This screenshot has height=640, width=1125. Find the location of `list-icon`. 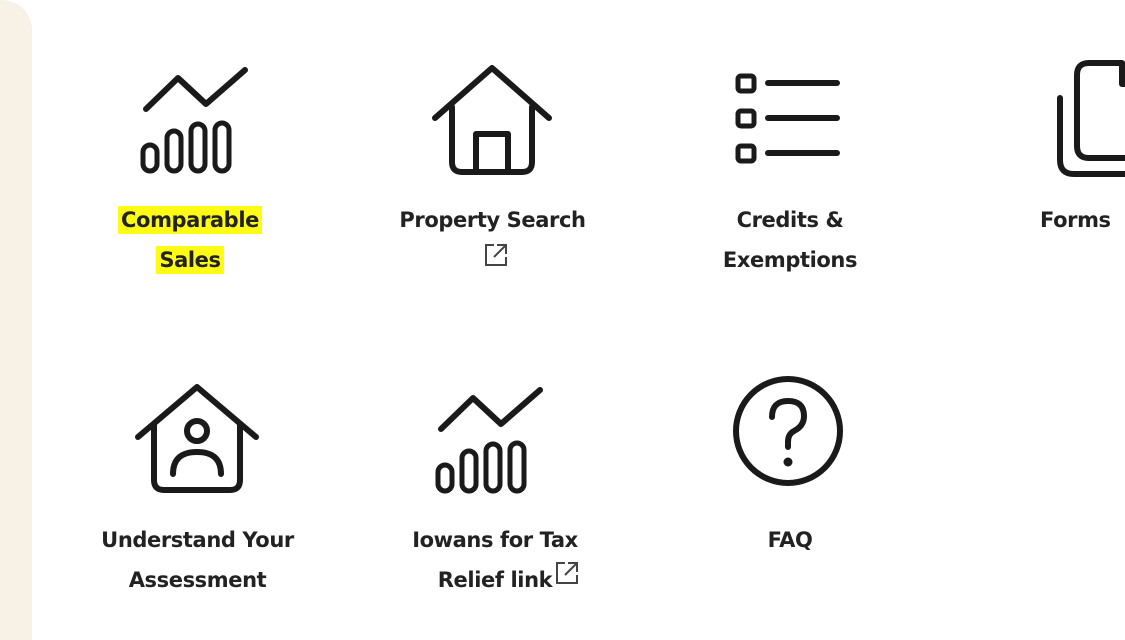

list-icon is located at coordinates (787, 118).